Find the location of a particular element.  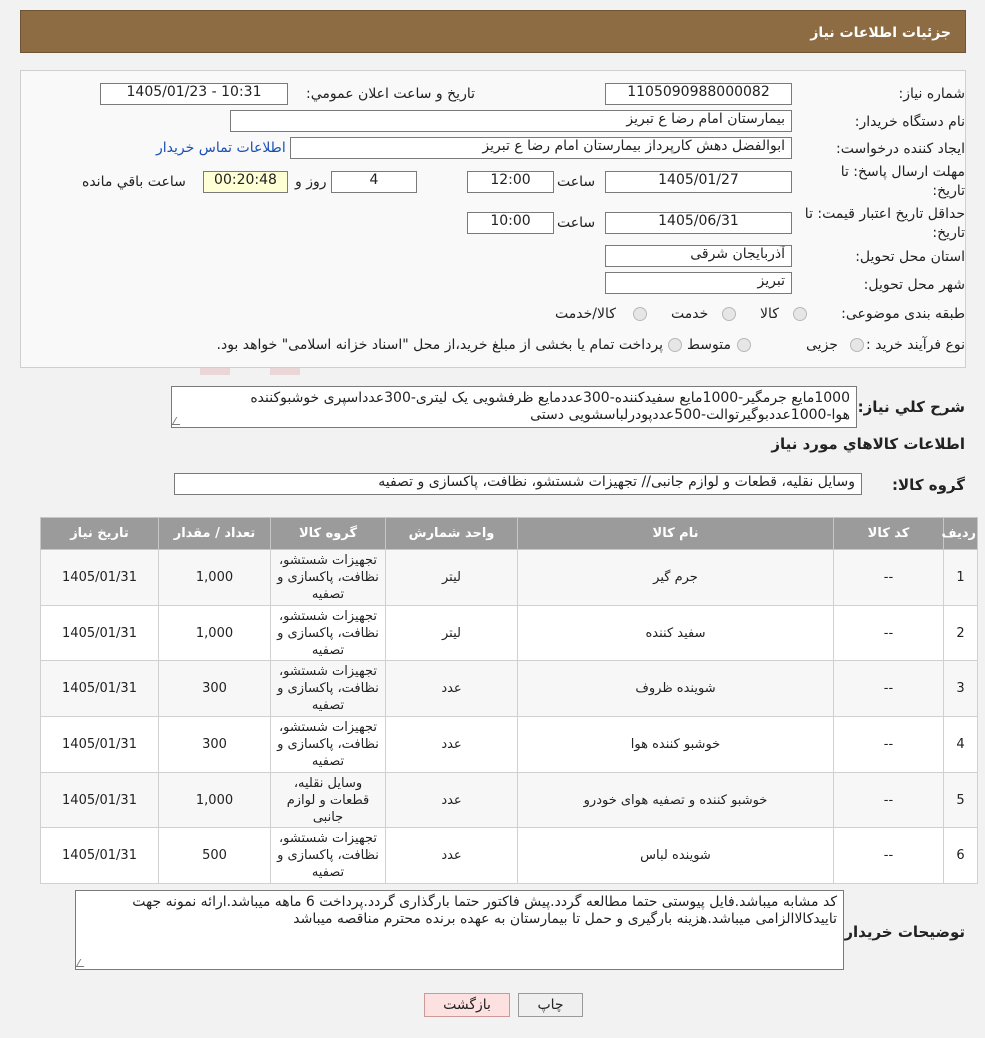

col-quantity: تعداد / مقدار is located at coordinates (214, 533).